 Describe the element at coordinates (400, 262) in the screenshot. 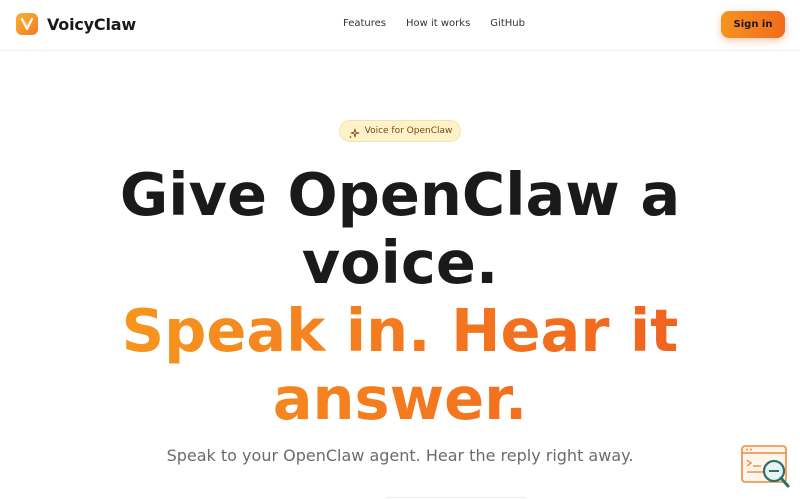

I see `hero-line-2: voice.` at that location.